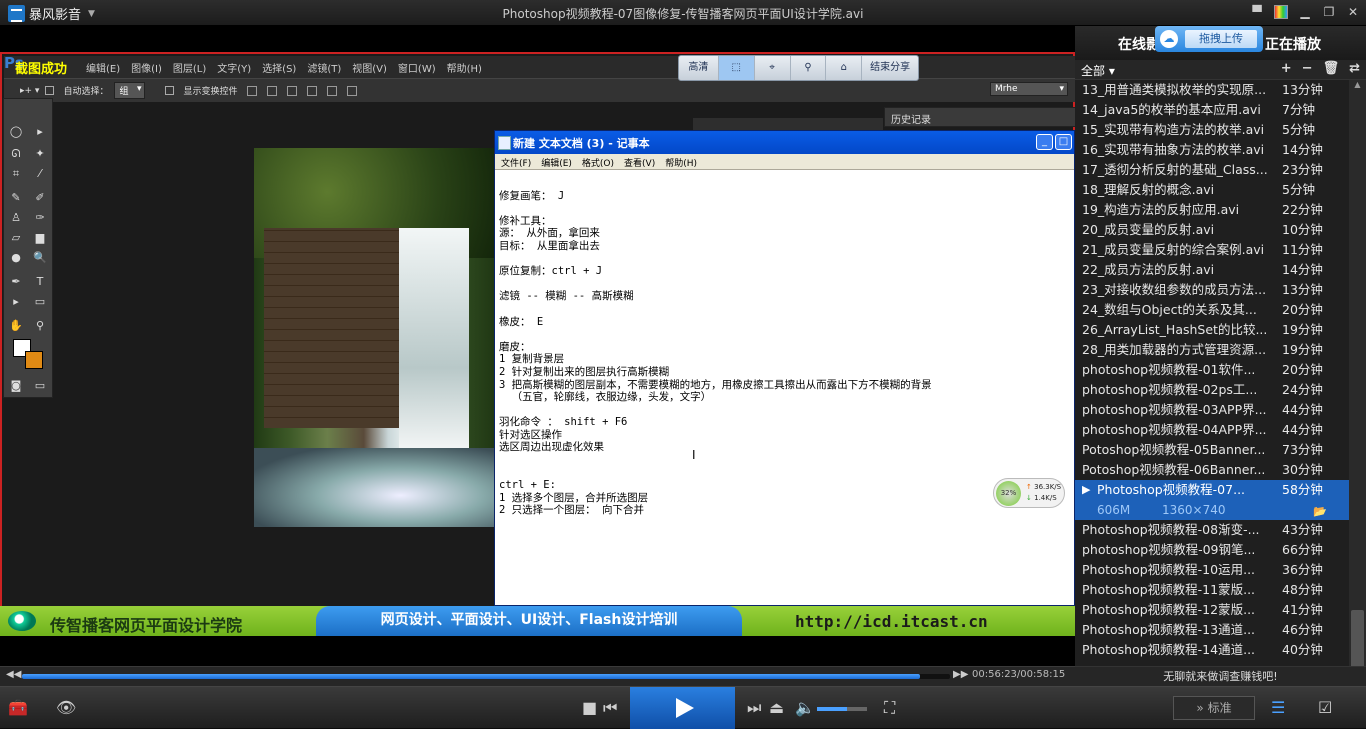 The width and height of the screenshot is (1366, 729). What do you see at coordinates (40, 282) in the screenshot?
I see `type-tool-icon: T` at bounding box center [40, 282].